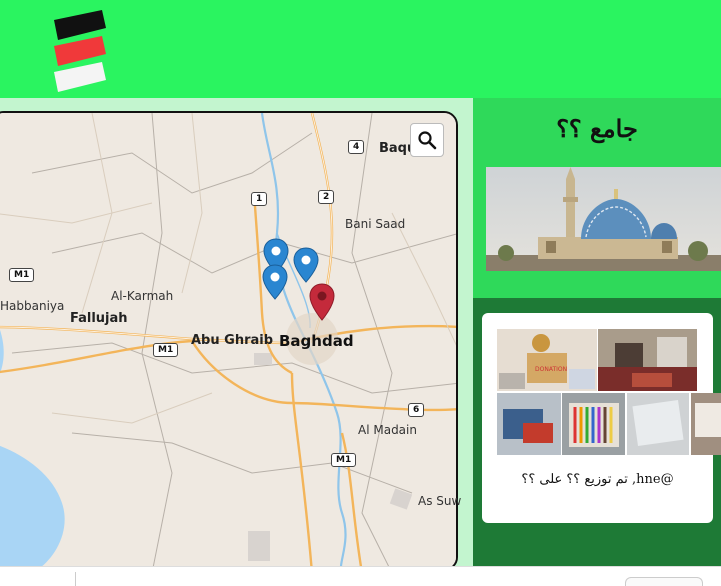 This screenshot has width=721, height=586. I want to click on mosque-photo, so click(603, 219).